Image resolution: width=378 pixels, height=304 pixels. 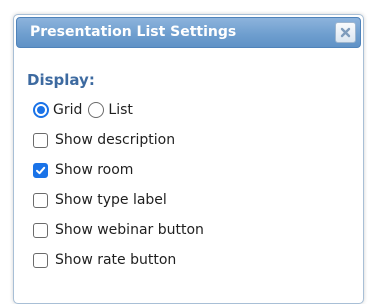 I want to click on list-option: List, so click(x=110, y=110).